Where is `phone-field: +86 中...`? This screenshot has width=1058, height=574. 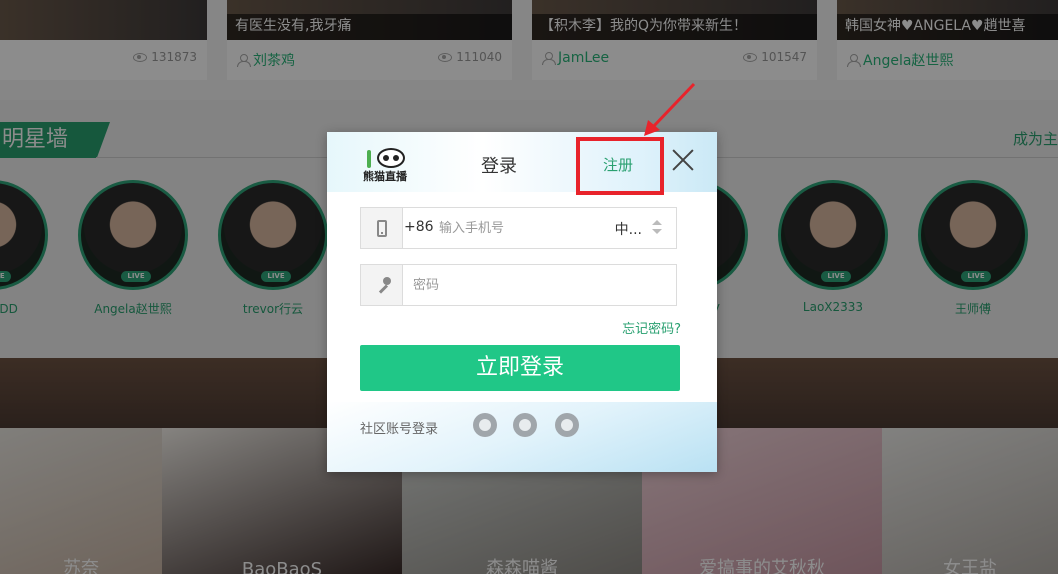 phone-field: +86 中... is located at coordinates (518, 228).